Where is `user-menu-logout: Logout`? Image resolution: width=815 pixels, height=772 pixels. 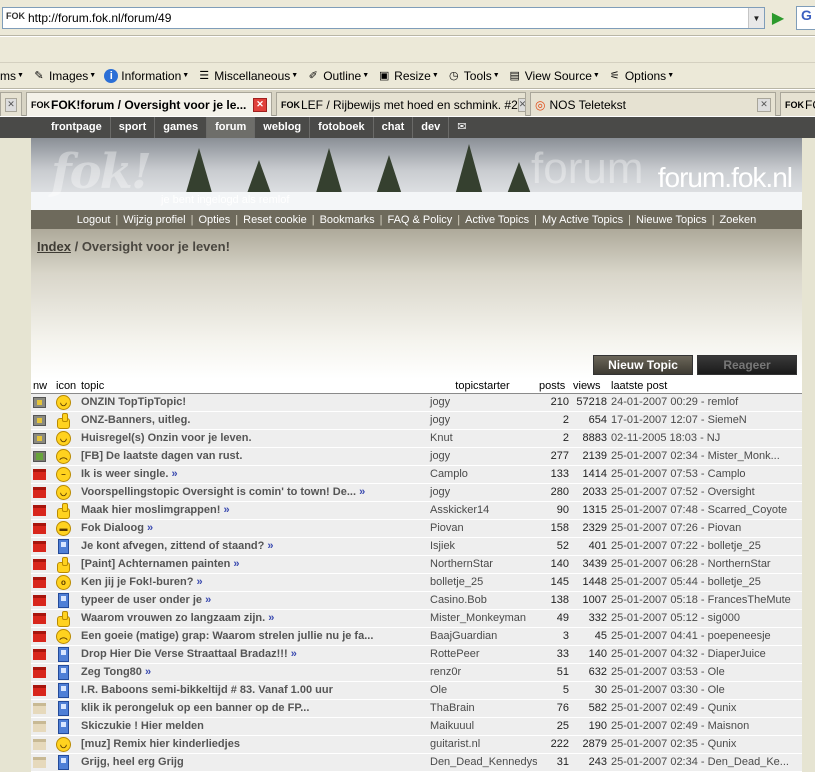
user-menu-logout: Logout is located at coordinates (94, 220).